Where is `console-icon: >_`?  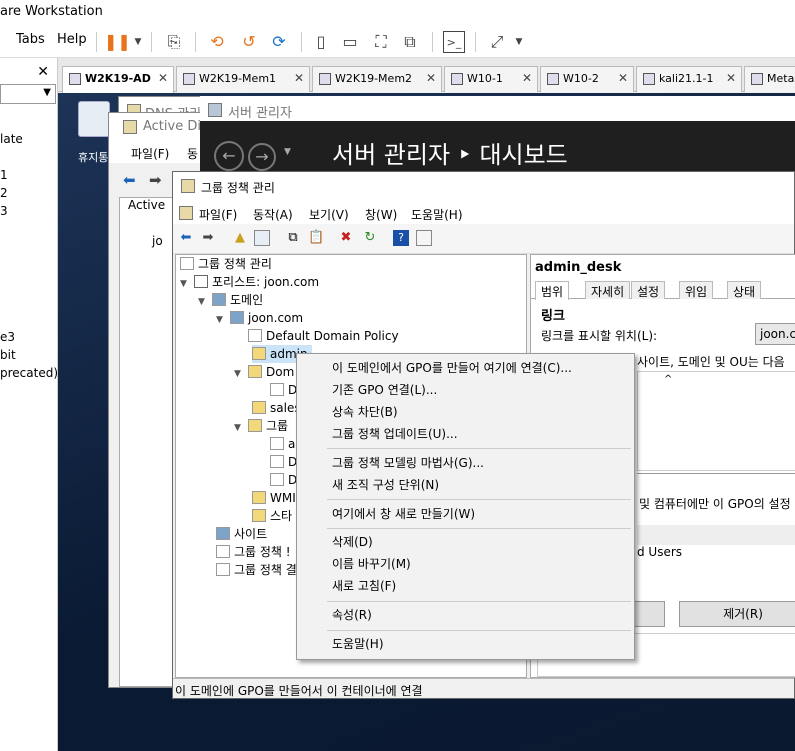
console-icon: >_ is located at coordinates (454, 42).